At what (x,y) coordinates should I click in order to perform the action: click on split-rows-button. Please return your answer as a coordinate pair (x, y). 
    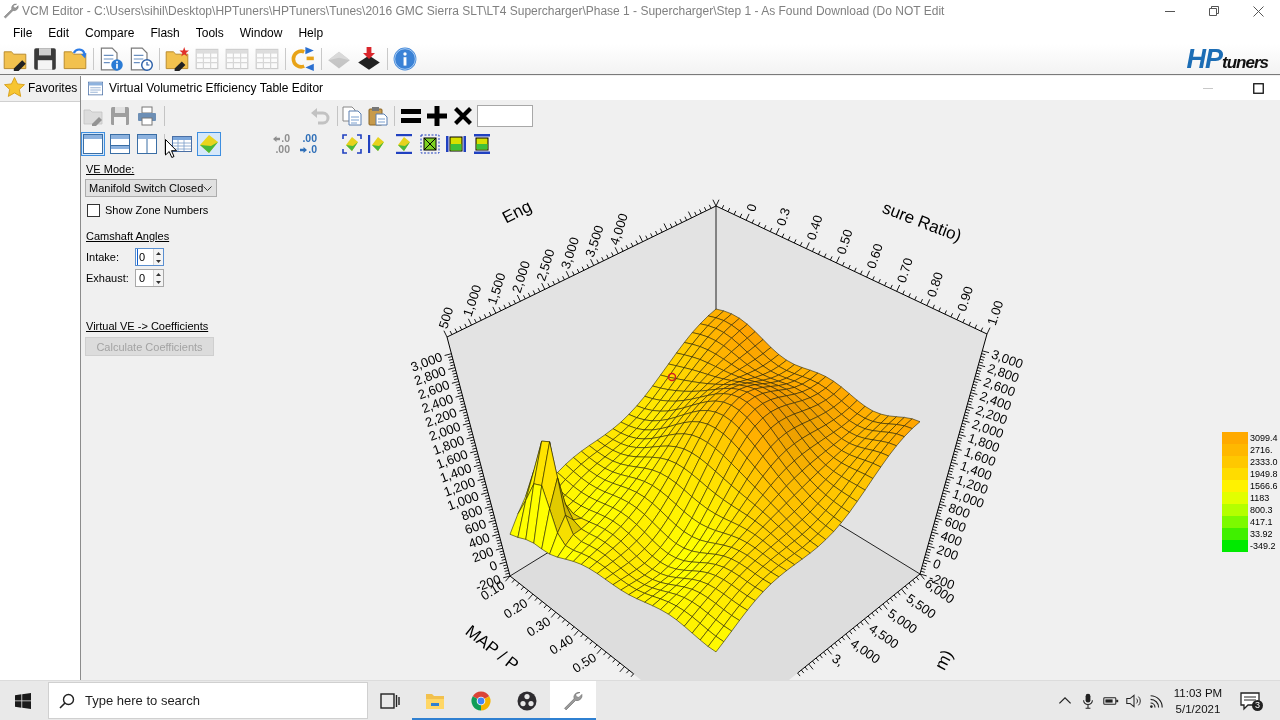
    Looking at the image, I should click on (120, 144).